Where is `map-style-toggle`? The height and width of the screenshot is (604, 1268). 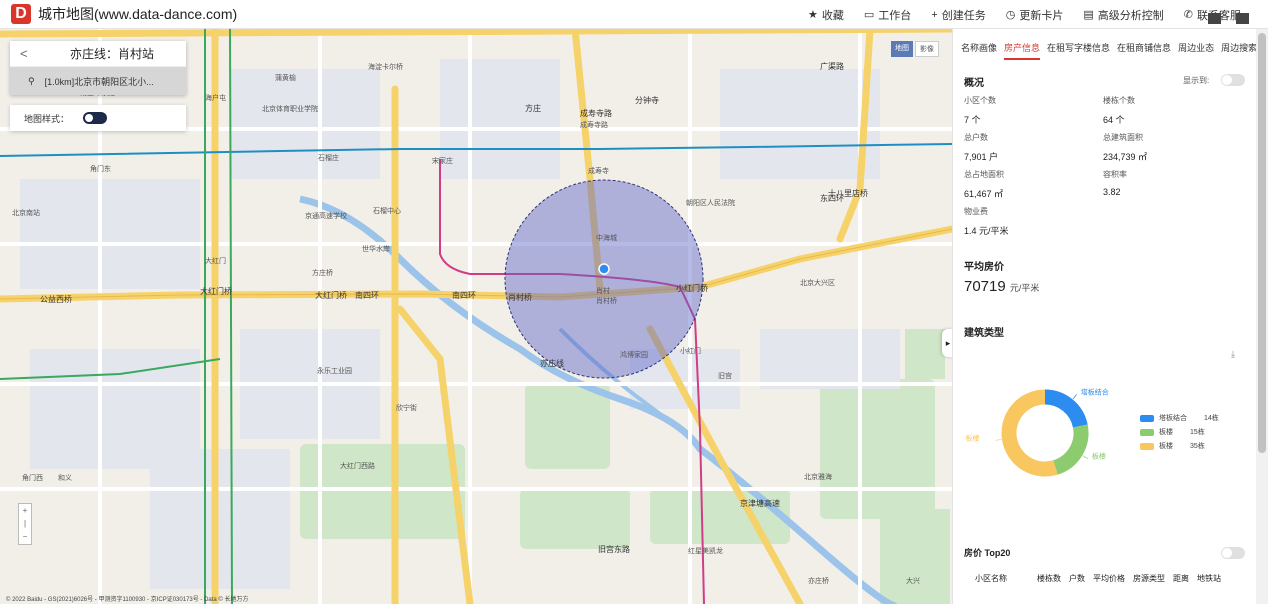
map-style-toggle is located at coordinates (95, 118).